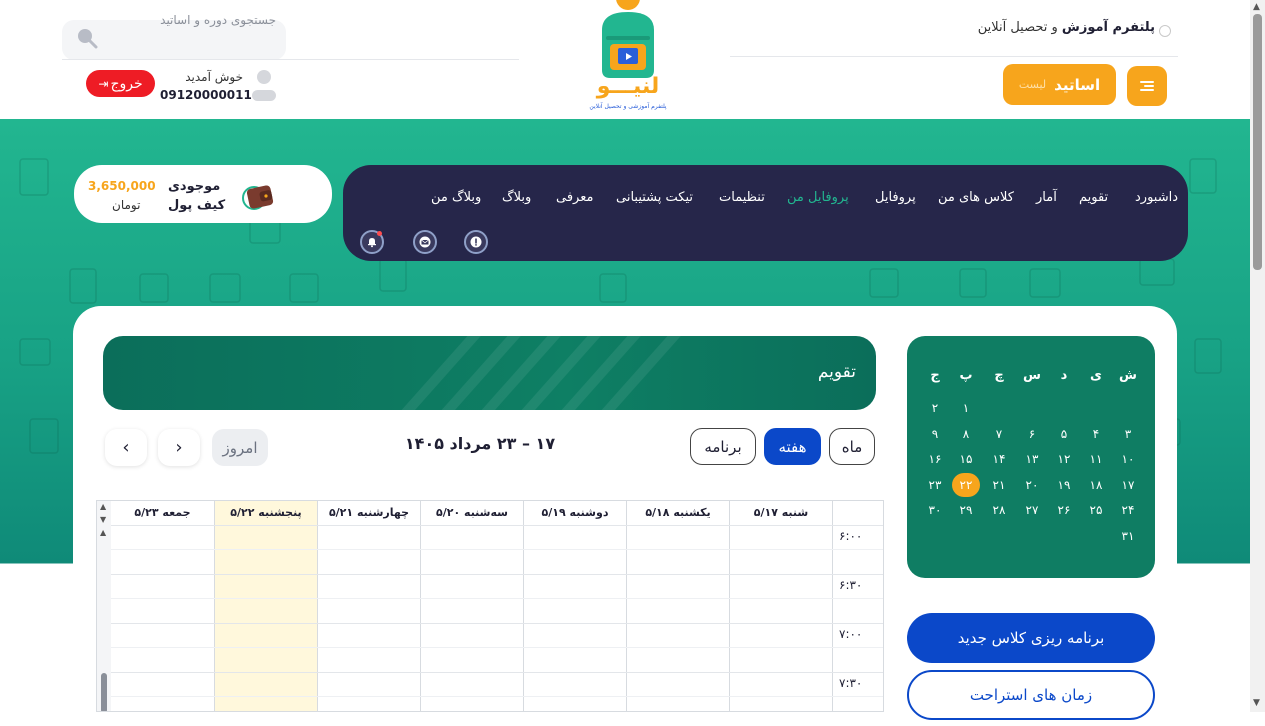 The image size is (1265, 726). Describe the element at coordinates (1257, 142) in the screenshot. I see `page-scroll-thumb` at that location.